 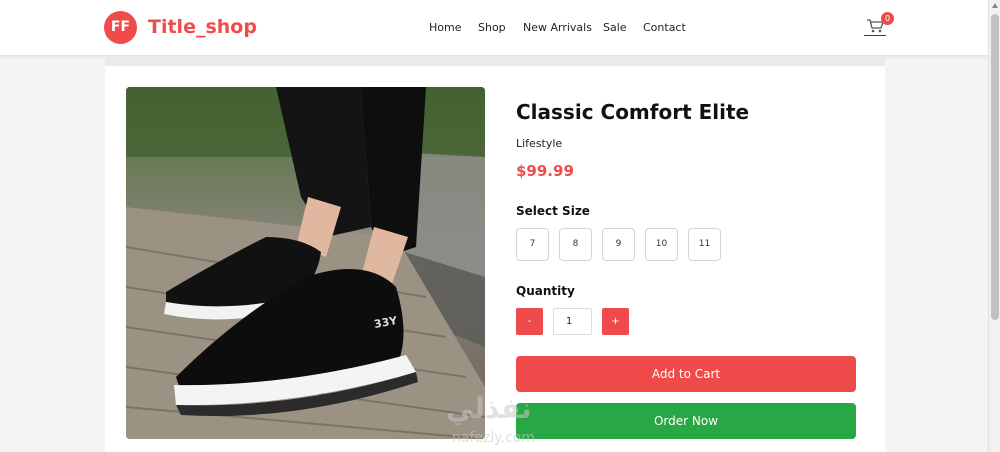 What do you see at coordinates (575, 244) in the screenshot?
I see `size-option-8: 8` at bounding box center [575, 244].